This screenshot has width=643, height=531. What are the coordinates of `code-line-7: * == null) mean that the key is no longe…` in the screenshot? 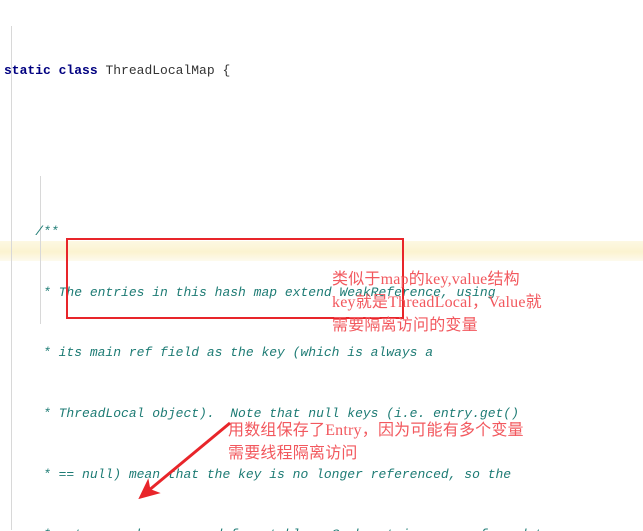 It's located at (275, 475).